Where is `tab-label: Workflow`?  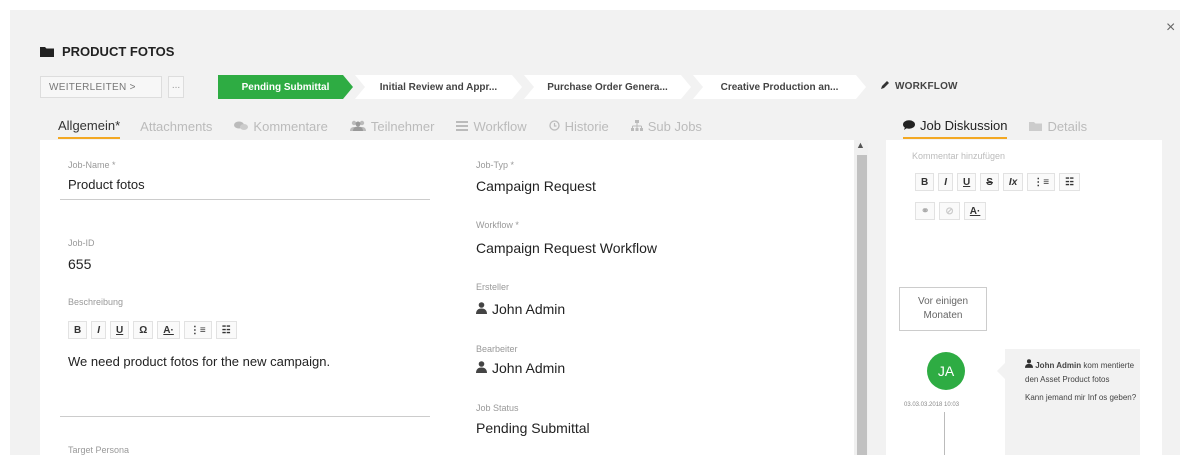 tab-label: Workflow is located at coordinates (500, 126).